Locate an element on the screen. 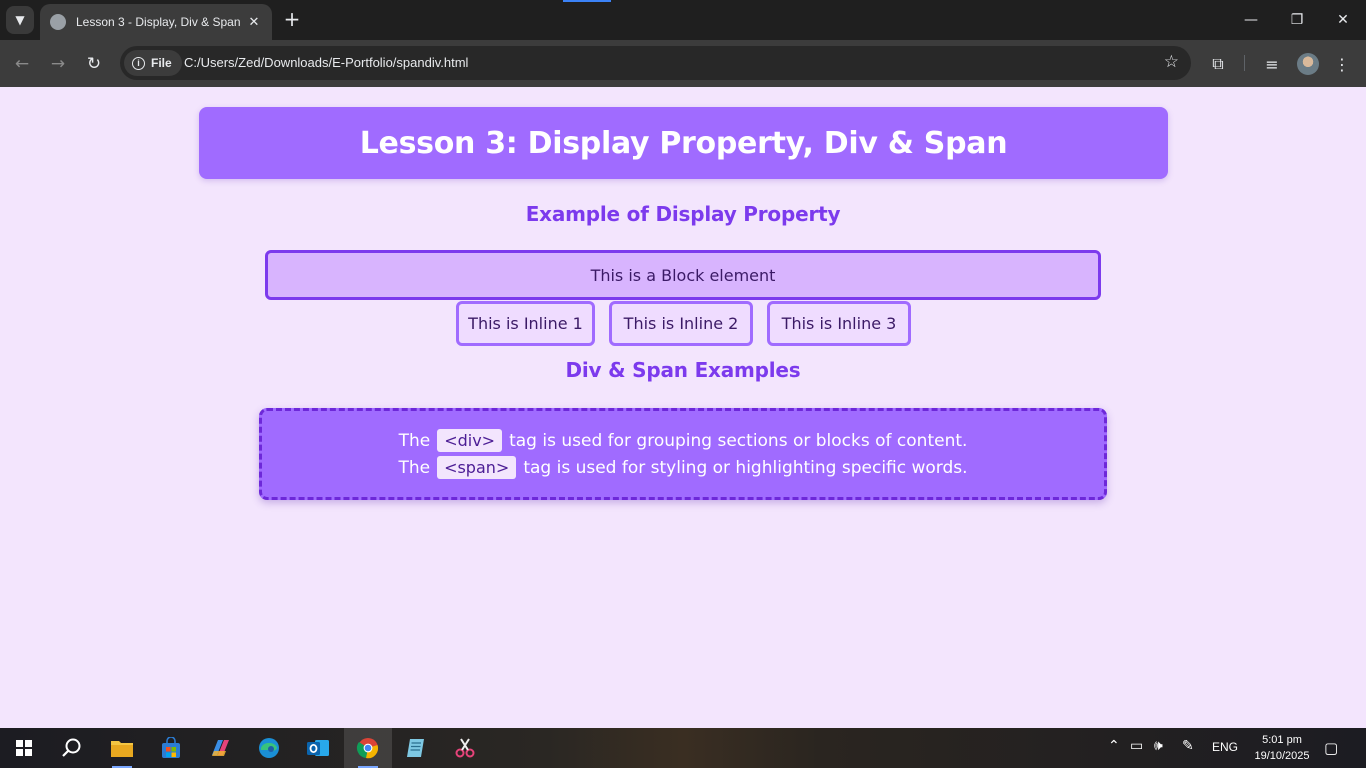  edge-icon is located at coordinates (269, 748).